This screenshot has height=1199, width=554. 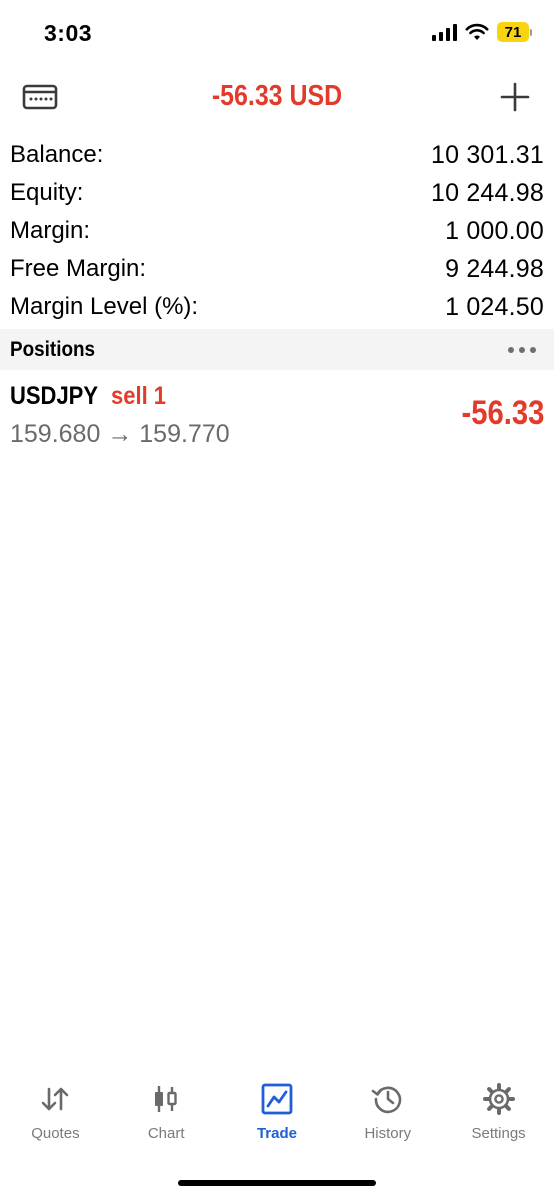 I want to click on summary-row-margin: Margin: 1 000.00, so click(x=277, y=231).